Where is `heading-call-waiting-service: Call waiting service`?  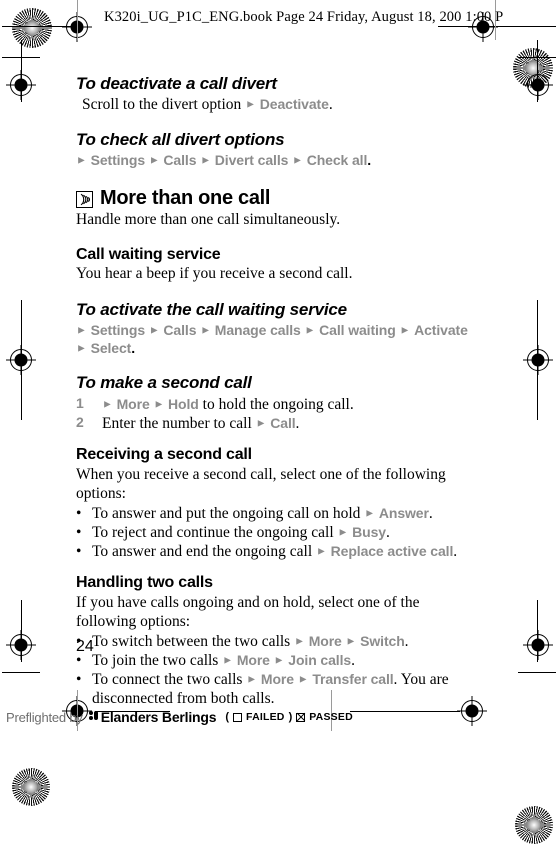
heading-call-waiting-service: Call waiting service is located at coordinates (148, 254).